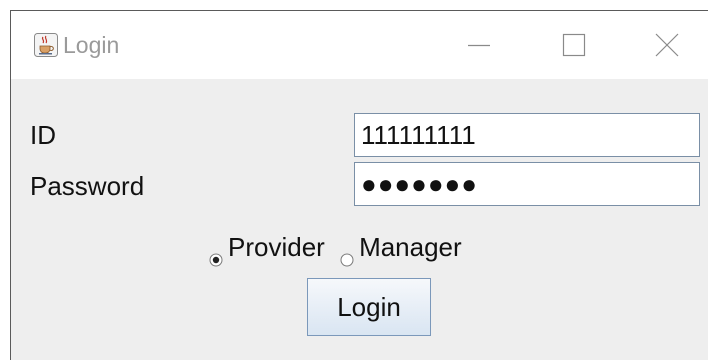  Describe the element at coordinates (43, 135) in the screenshot. I see `id-label: ID` at that location.